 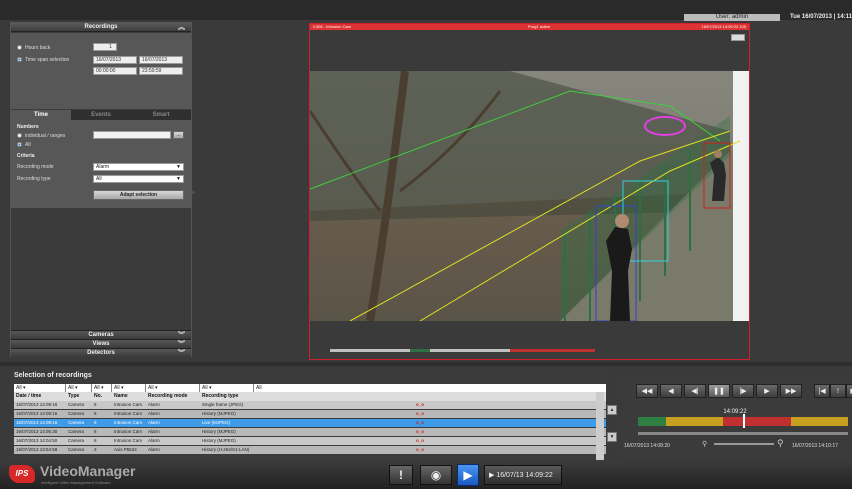 What do you see at coordinates (743, 433) in the screenshot?
I see `zoom-track` at bounding box center [743, 433].